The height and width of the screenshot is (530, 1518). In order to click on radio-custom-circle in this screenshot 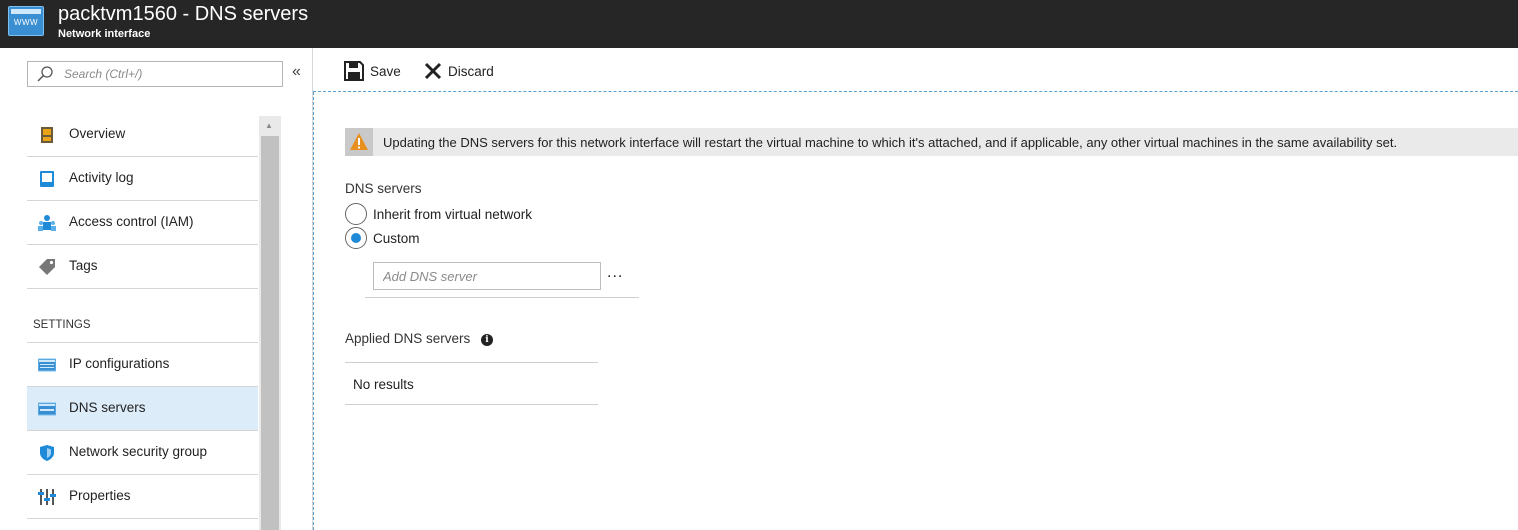, I will do `click(356, 238)`.